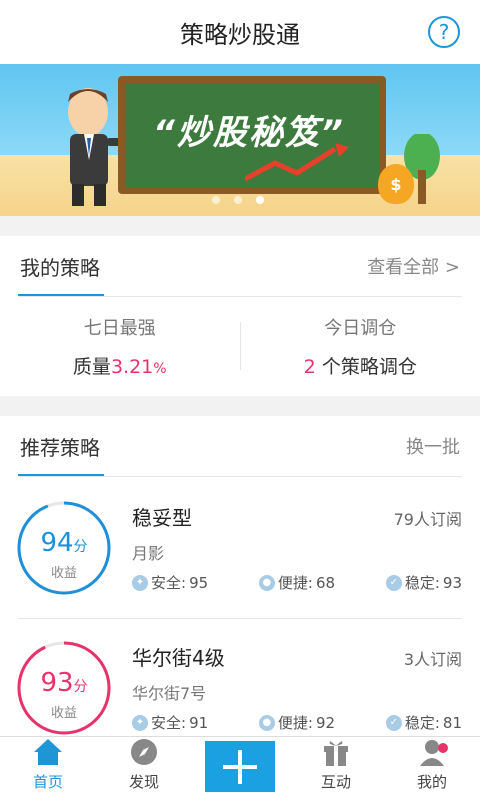 This screenshot has width=480, height=800. Describe the element at coordinates (48, 768) in the screenshot. I see `tab-home: 首页` at that location.